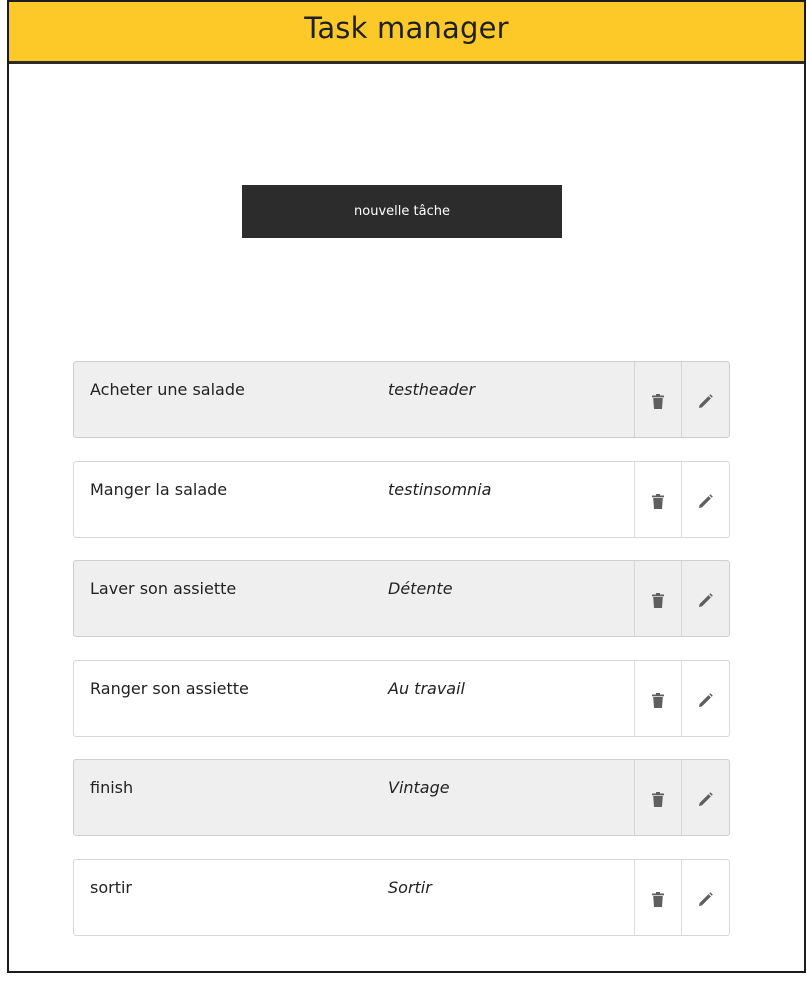  What do you see at coordinates (401, 897) in the screenshot?
I see `task-row: sortir Sortir` at bounding box center [401, 897].